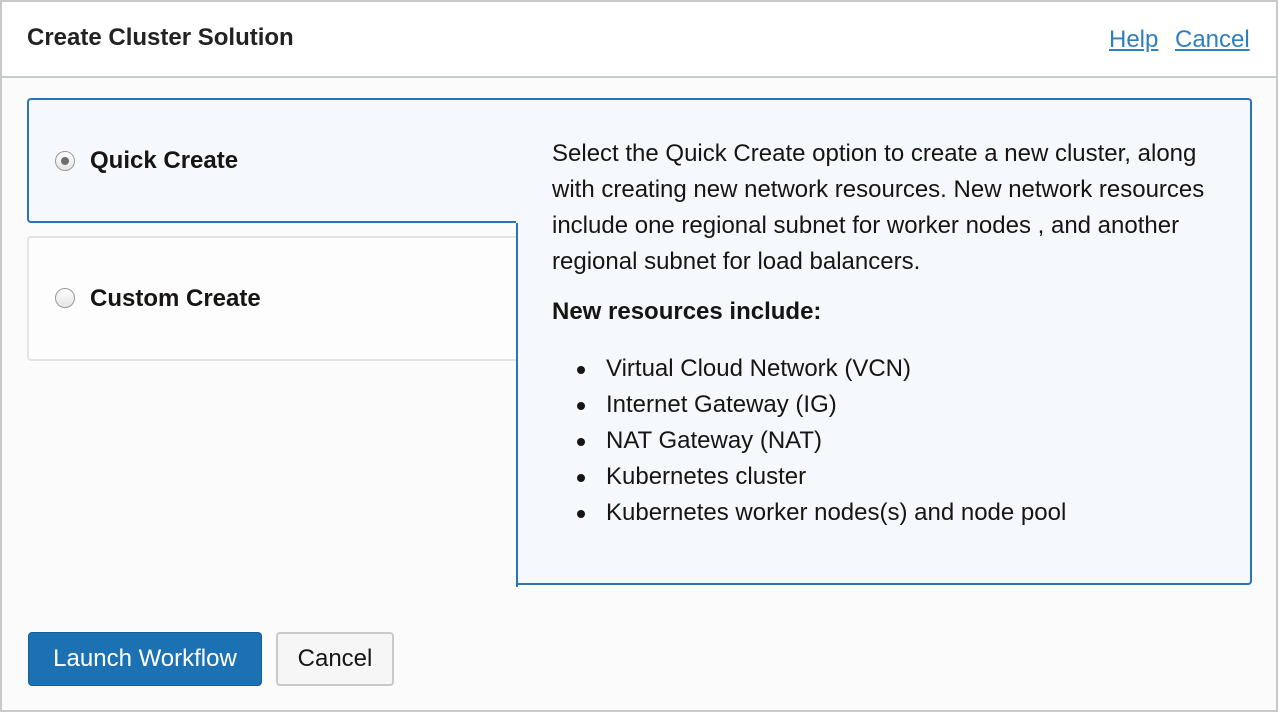 The image size is (1278, 712). I want to click on help-link: Help, so click(1133, 40).